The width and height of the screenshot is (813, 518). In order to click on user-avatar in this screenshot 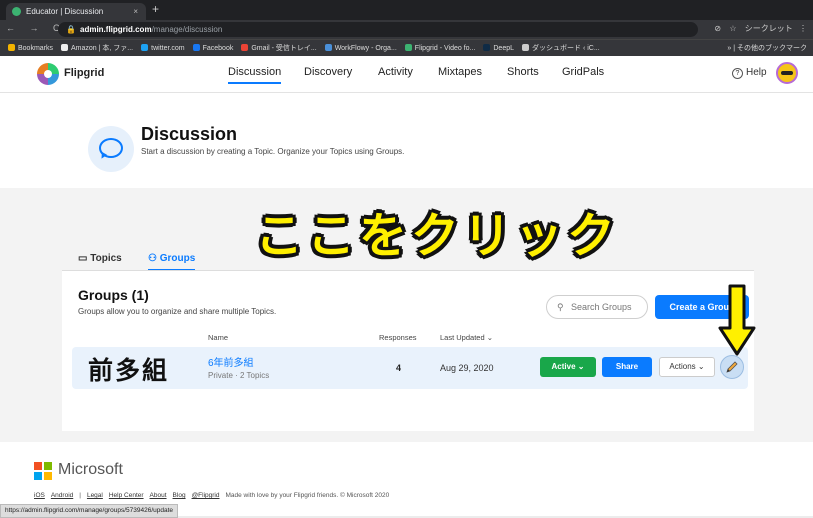, I will do `click(787, 73)`.